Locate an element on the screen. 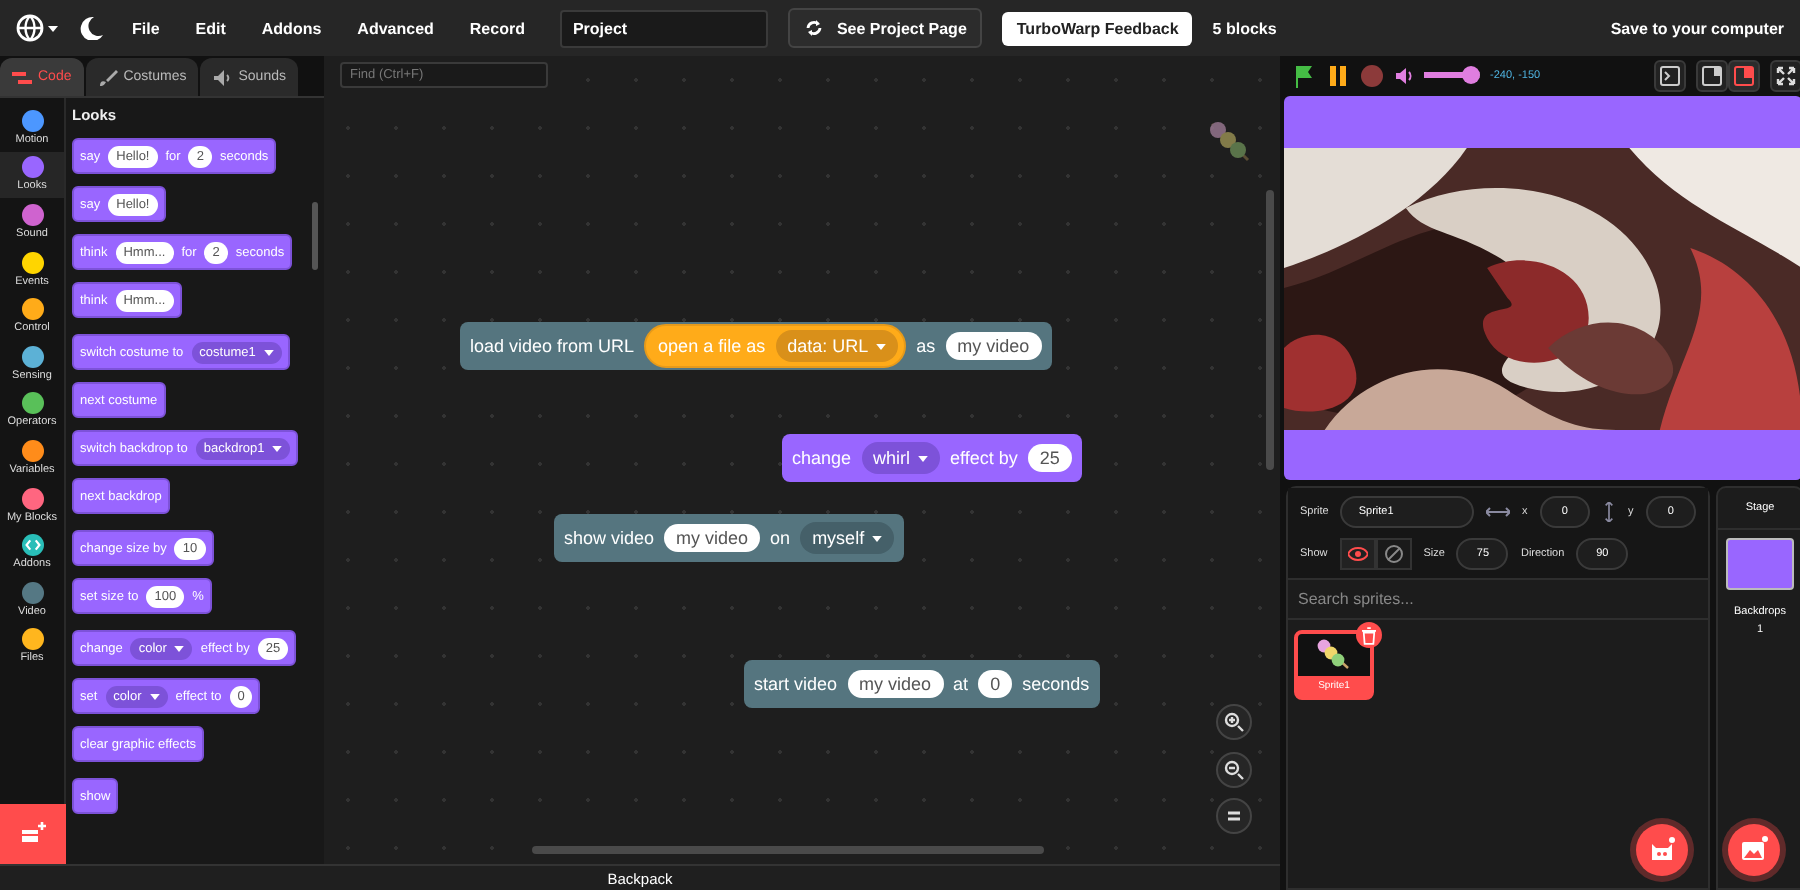 This screenshot has height=890, width=1800. zoom-out-icon is located at coordinates (1234, 770).